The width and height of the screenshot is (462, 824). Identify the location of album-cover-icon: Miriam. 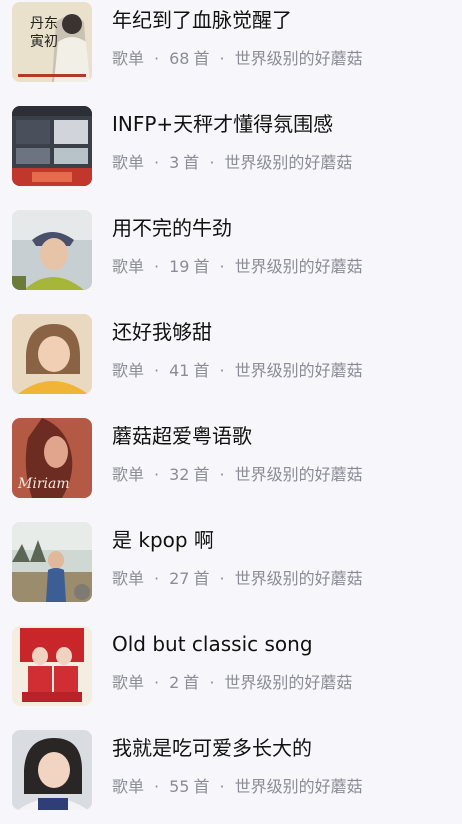
(52, 458).